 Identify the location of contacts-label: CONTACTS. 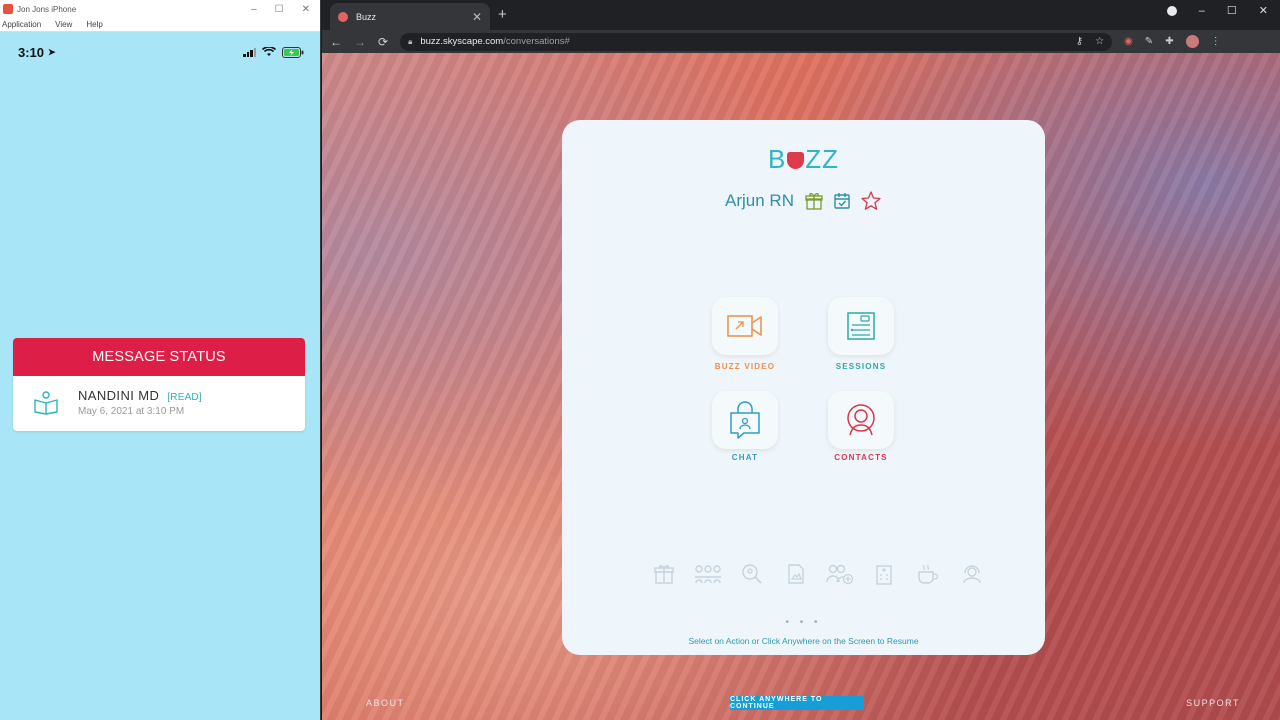
(861, 457).